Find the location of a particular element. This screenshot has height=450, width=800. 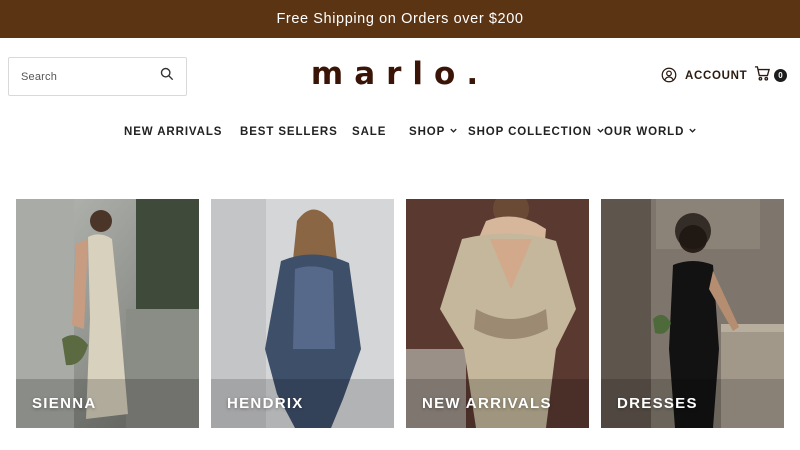

collection-tile-dresses: DRESSES is located at coordinates (692, 313).